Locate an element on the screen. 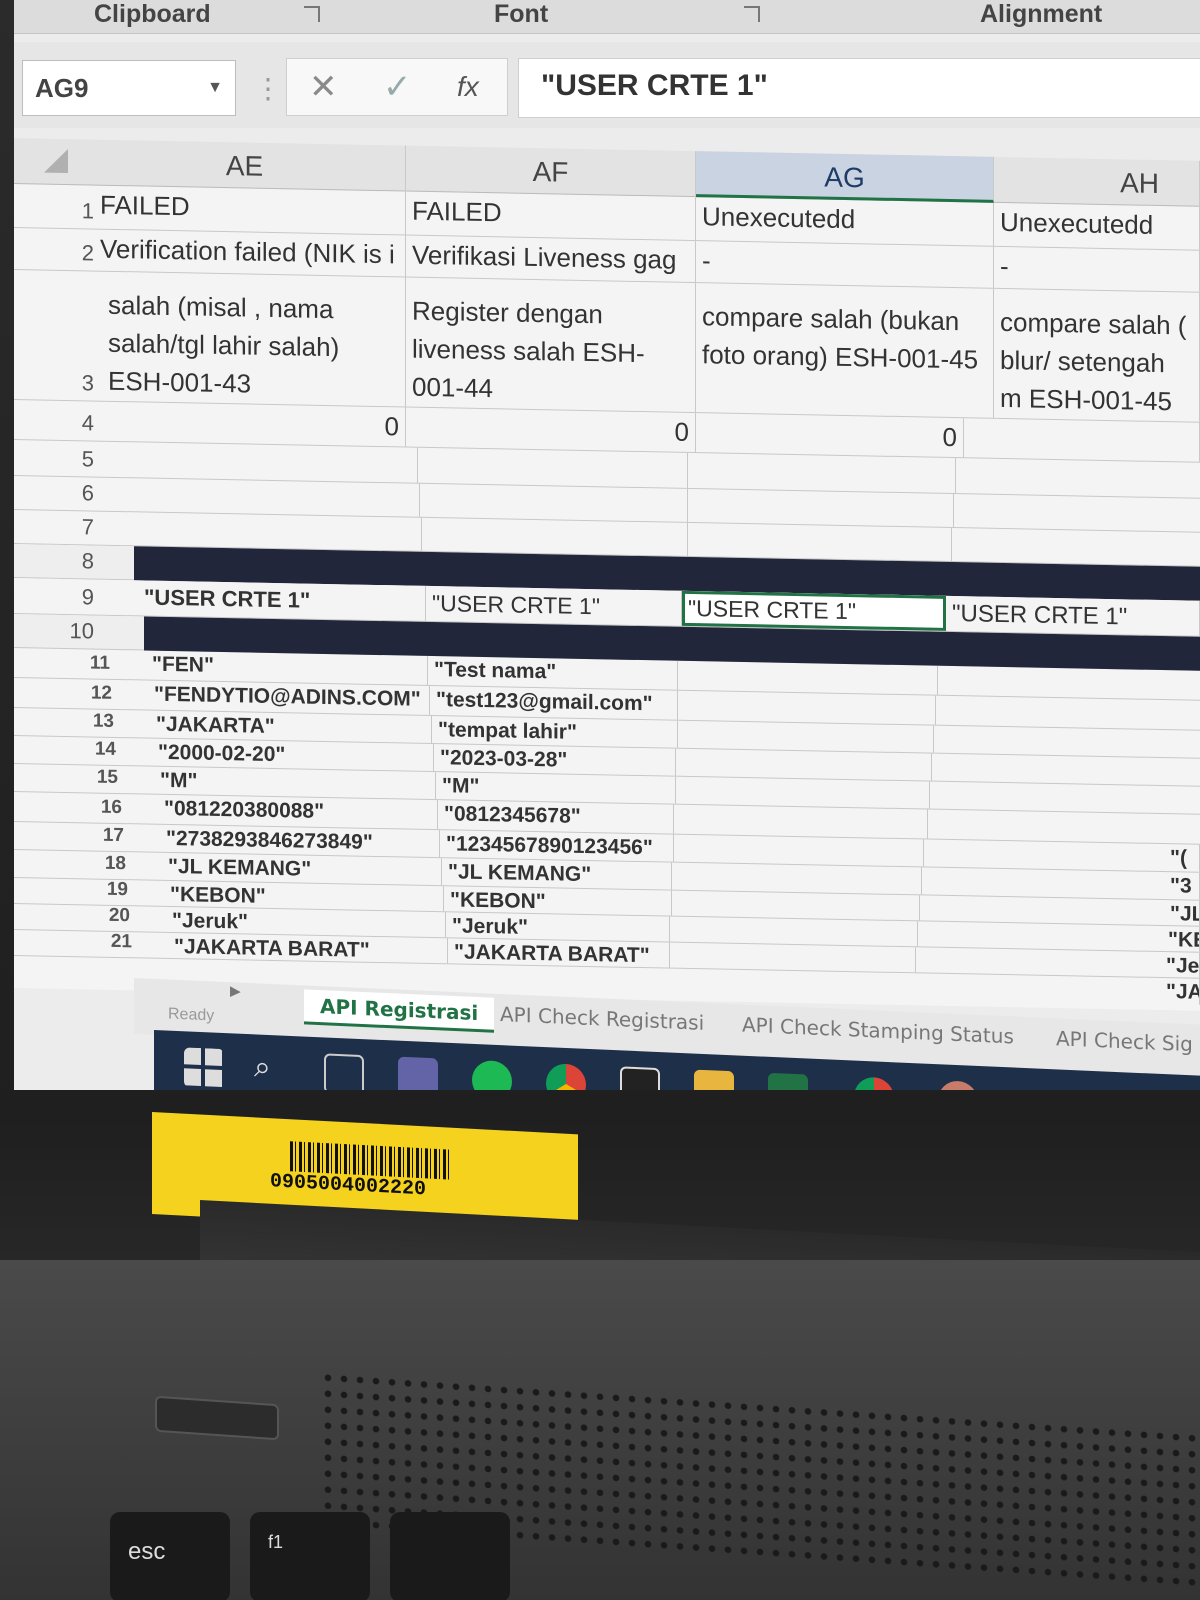 The height and width of the screenshot is (1600, 1200). cell-ah18: "3 is located at coordinates (1182, 886).